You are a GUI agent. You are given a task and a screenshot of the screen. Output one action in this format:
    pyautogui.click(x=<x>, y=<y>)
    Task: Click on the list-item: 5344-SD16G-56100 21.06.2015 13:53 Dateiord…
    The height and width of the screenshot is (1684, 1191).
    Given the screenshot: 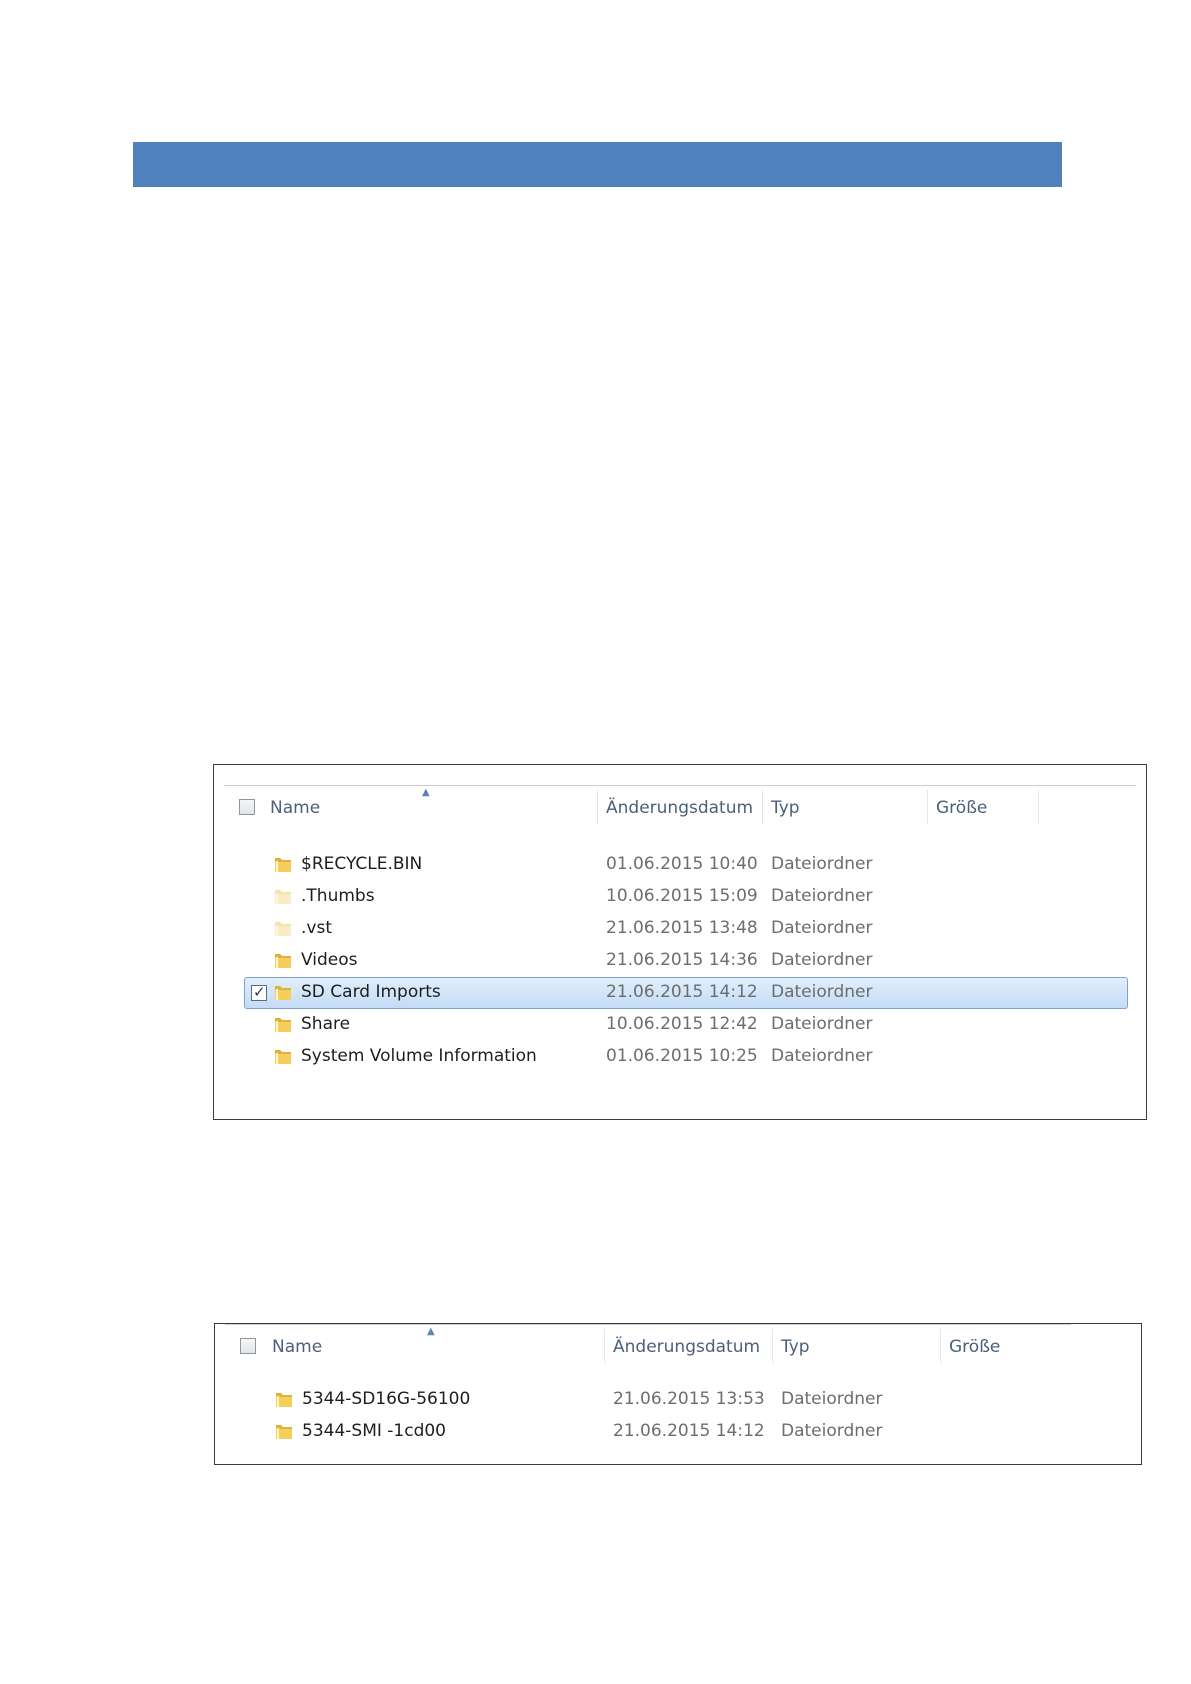 What is the action you would take?
    pyautogui.click(x=678, y=1399)
    